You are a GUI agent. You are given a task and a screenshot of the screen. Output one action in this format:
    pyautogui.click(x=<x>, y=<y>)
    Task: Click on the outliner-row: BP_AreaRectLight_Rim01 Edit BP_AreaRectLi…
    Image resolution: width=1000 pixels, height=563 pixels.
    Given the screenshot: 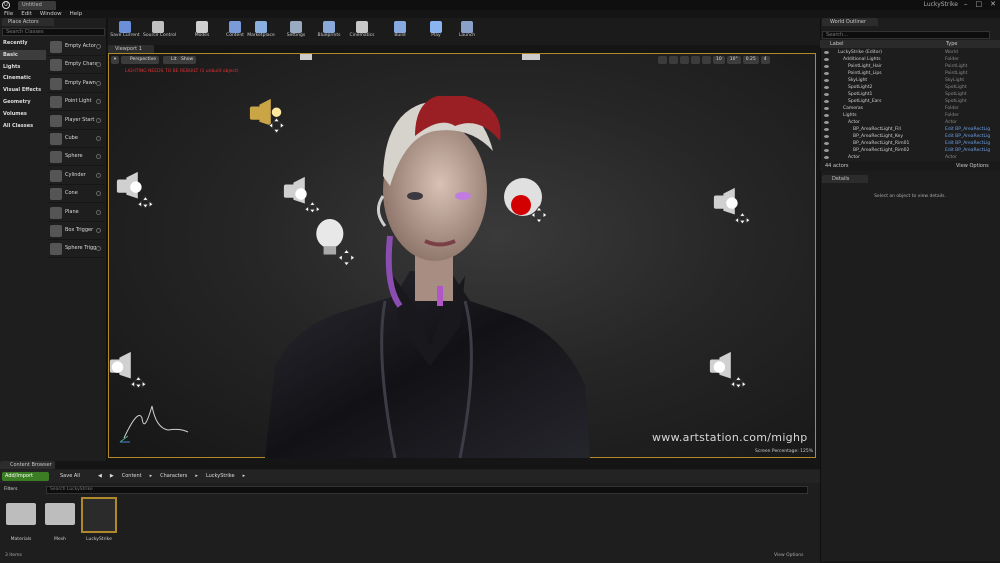 What is the action you would take?
    pyautogui.click(x=910, y=143)
    